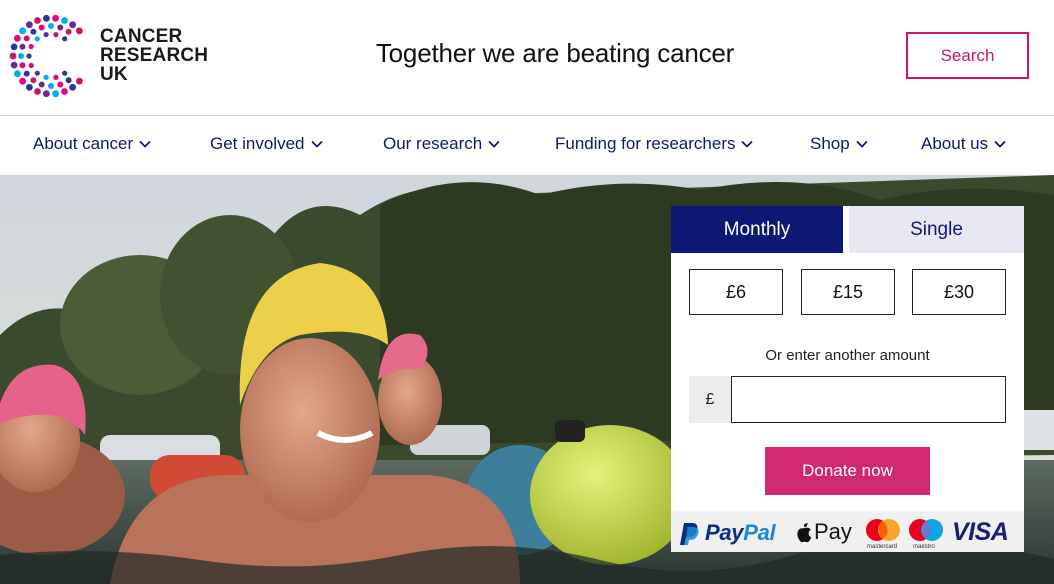 The height and width of the screenshot is (584, 1054). What do you see at coordinates (955, 143) in the screenshot?
I see `nav-item-label: About us` at bounding box center [955, 143].